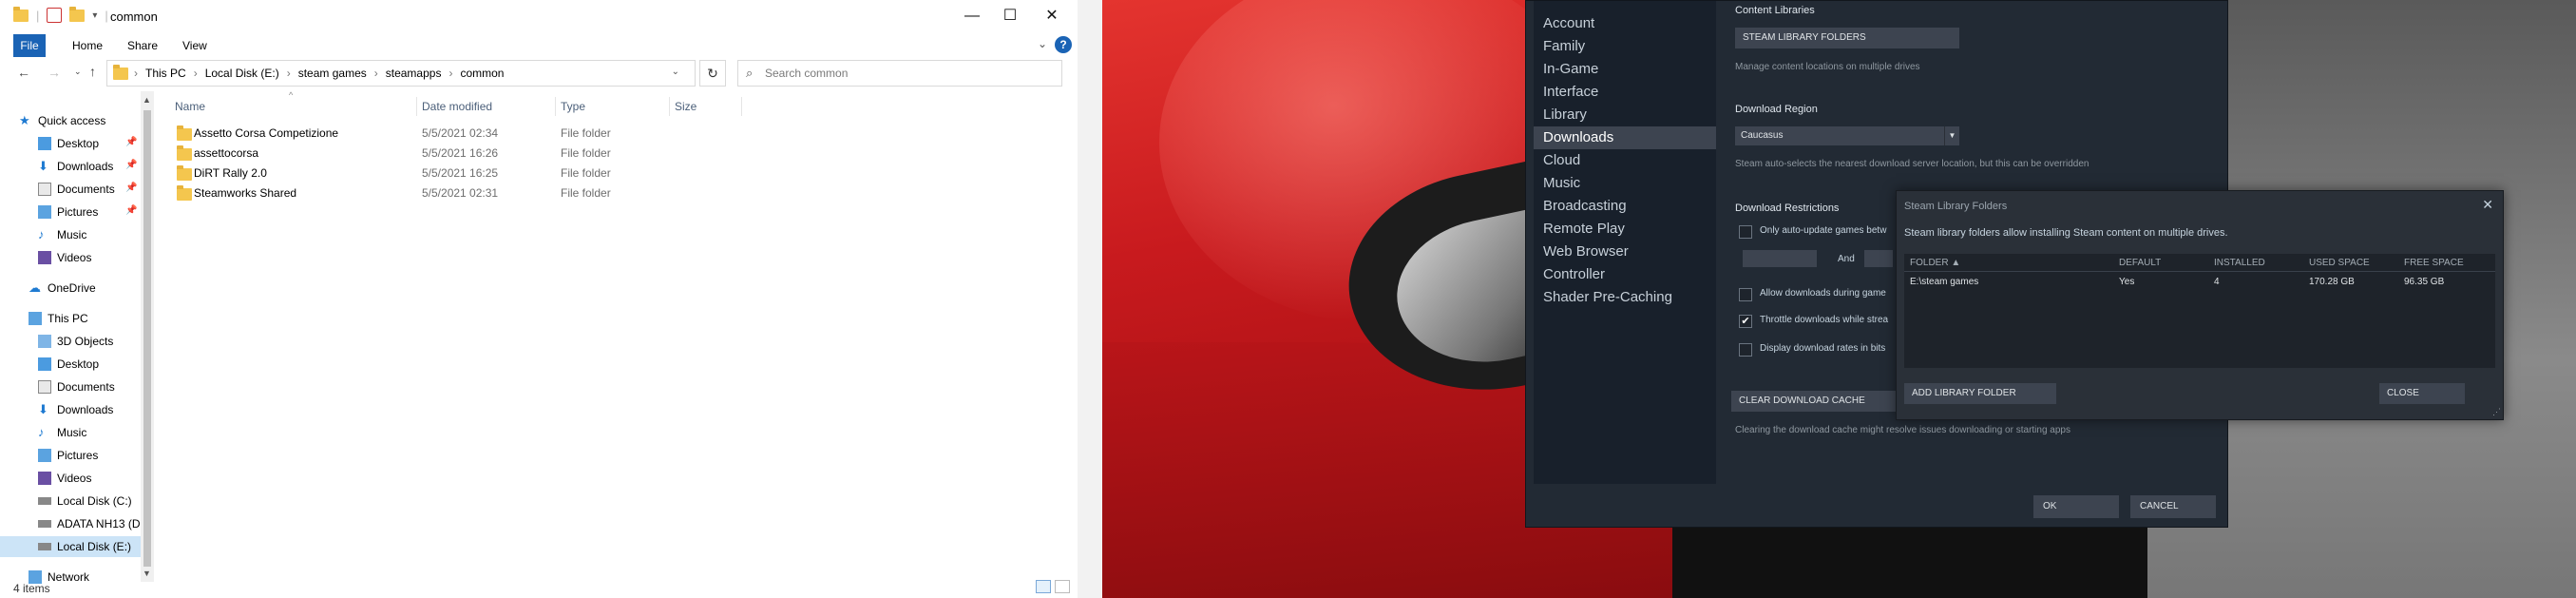  What do you see at coordinates (685, 106) in the screenshot?
I see `column-size: Size` at bounding box center [685, 106].